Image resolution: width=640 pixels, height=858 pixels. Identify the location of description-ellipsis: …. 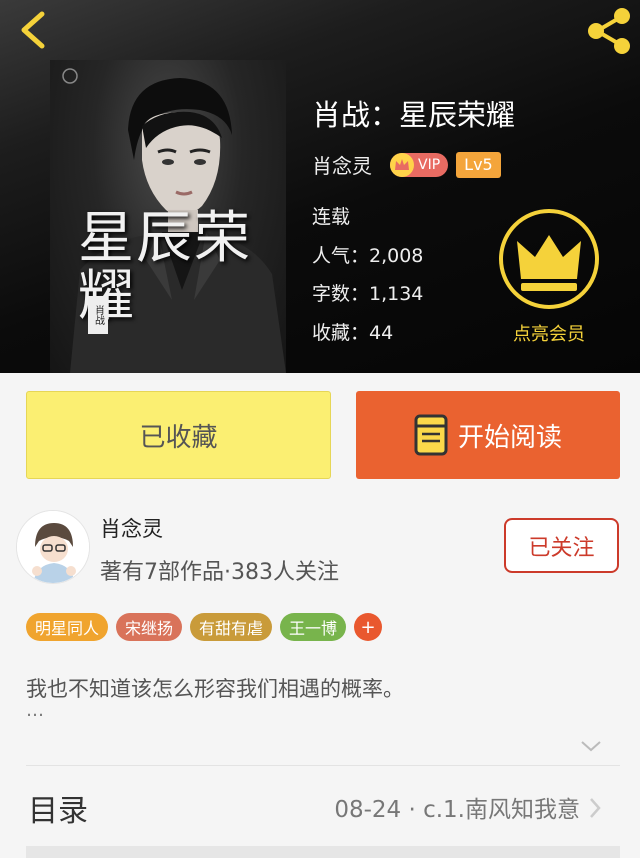
(36, 710).